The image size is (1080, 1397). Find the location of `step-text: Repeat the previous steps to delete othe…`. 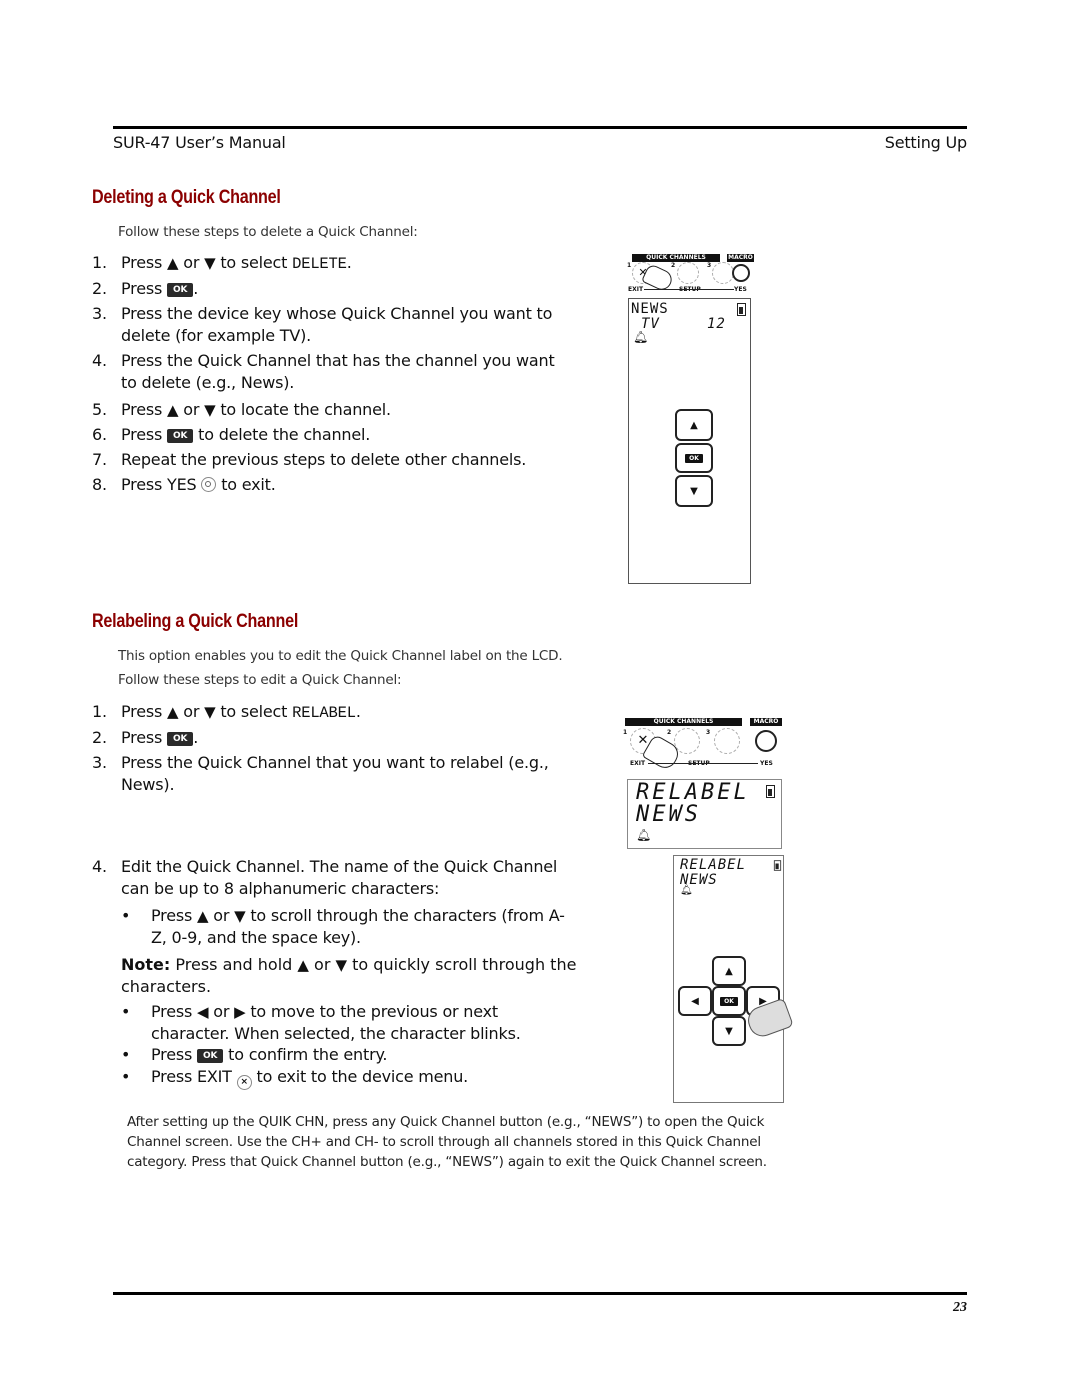

step-text: Repeat the previous steps to delete othe… is located at coordinates (324, 459).